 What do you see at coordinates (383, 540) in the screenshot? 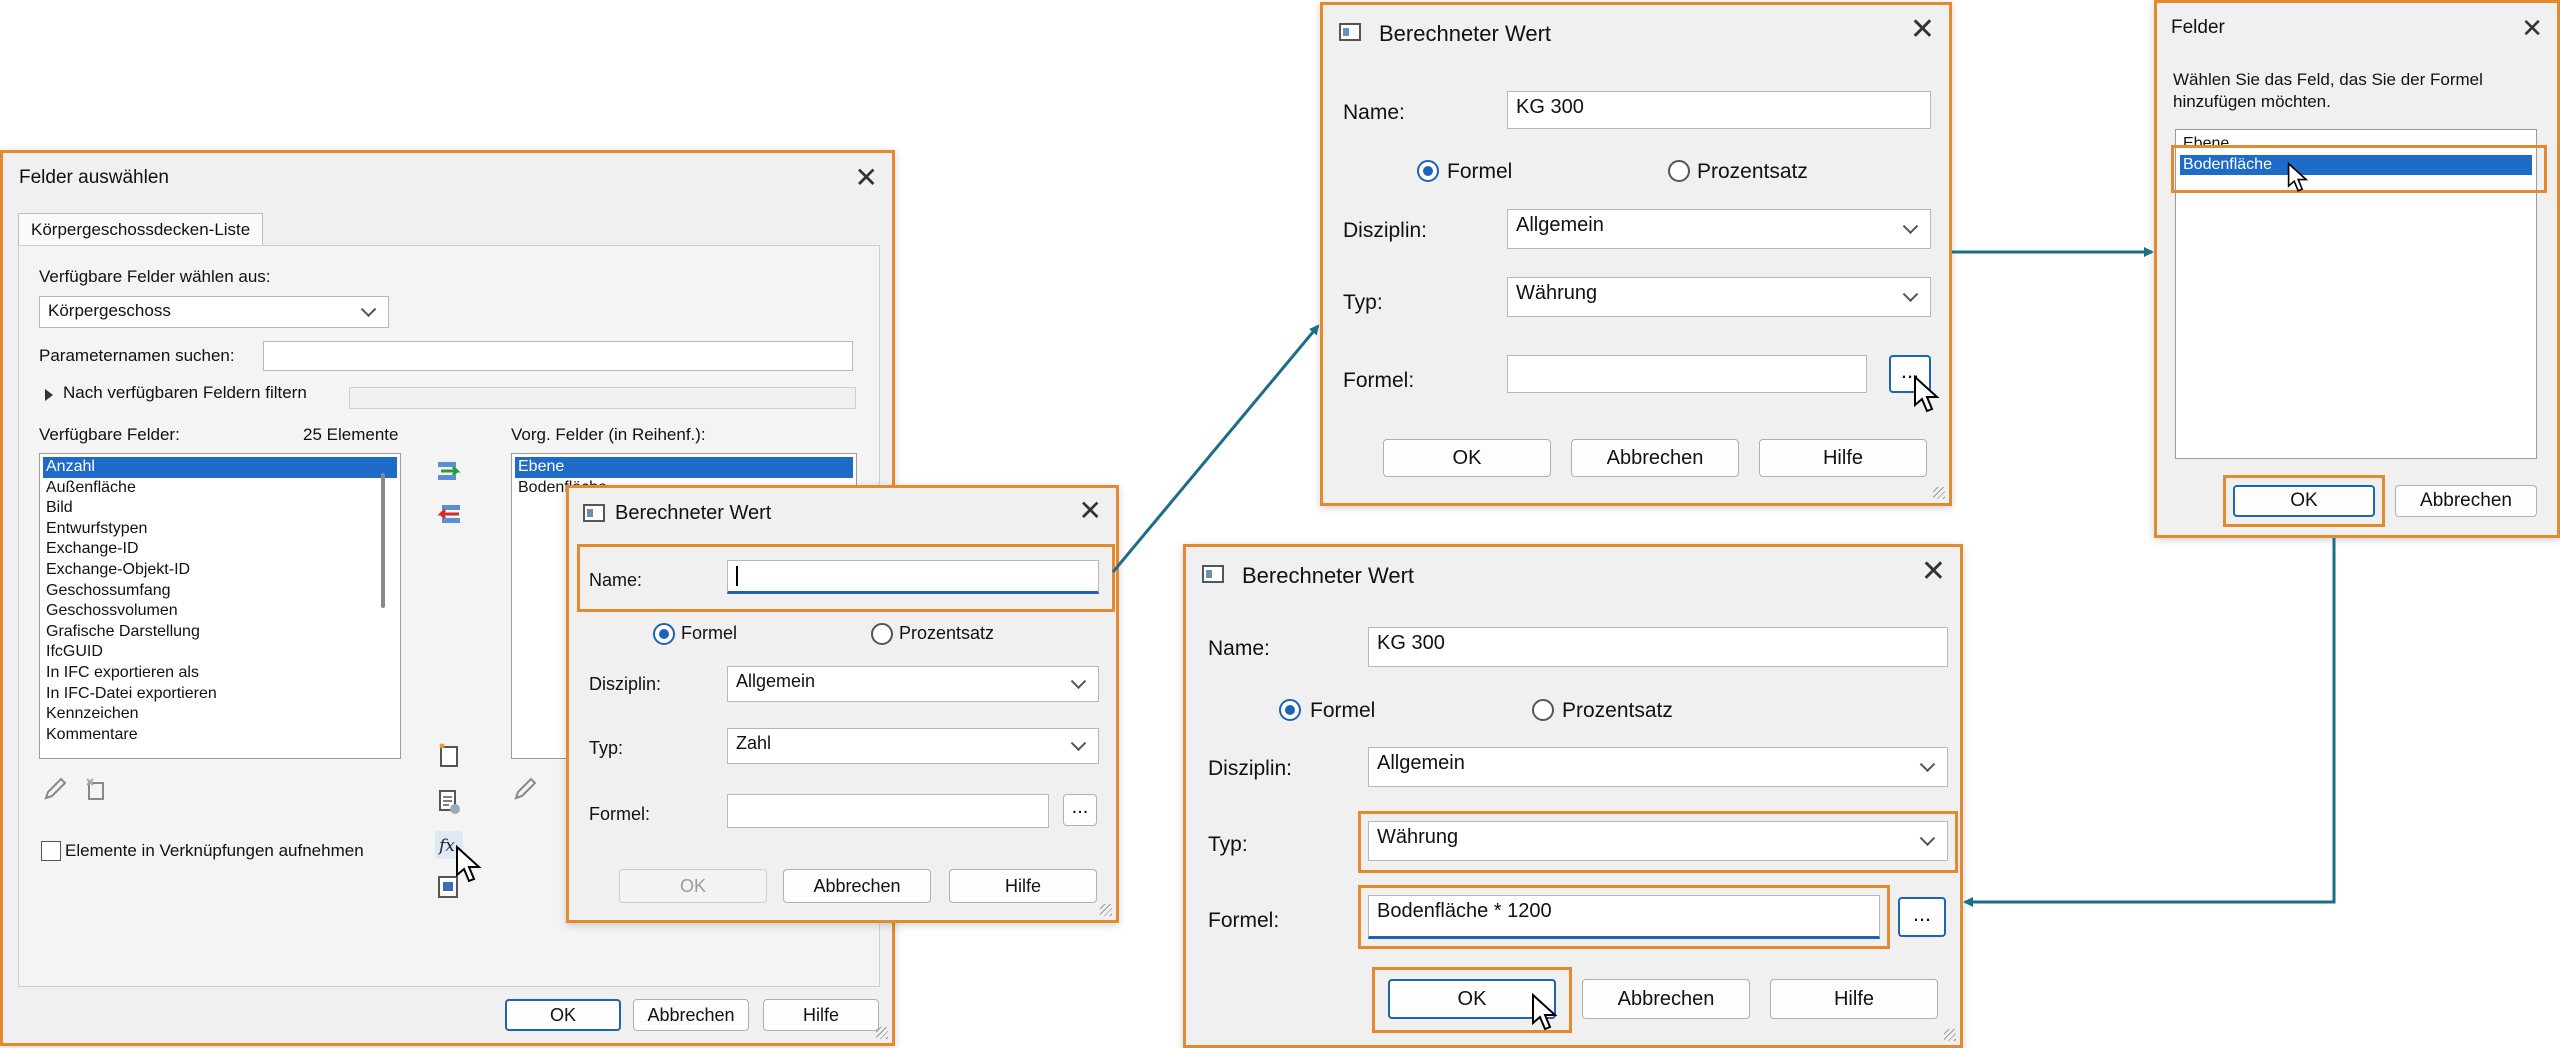
I see `list-scrollbar` at bounding box center [383, 540].